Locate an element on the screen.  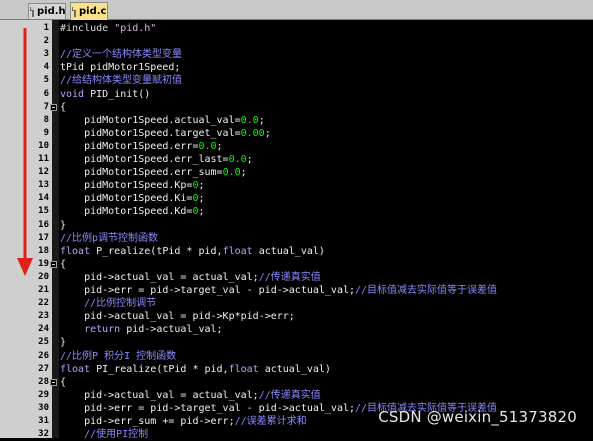
line-number: 8 is located at coordinates (46, 119).